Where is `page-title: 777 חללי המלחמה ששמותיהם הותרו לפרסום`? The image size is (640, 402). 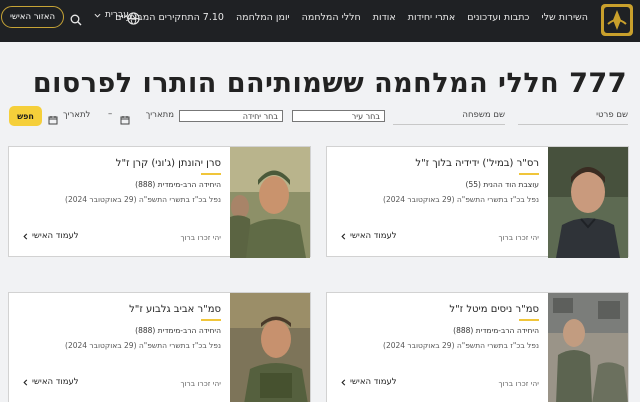
page-title: 777 חללי המלחמה ששמותיהם הותרו לפרסום is located at coordinates (329, 83).